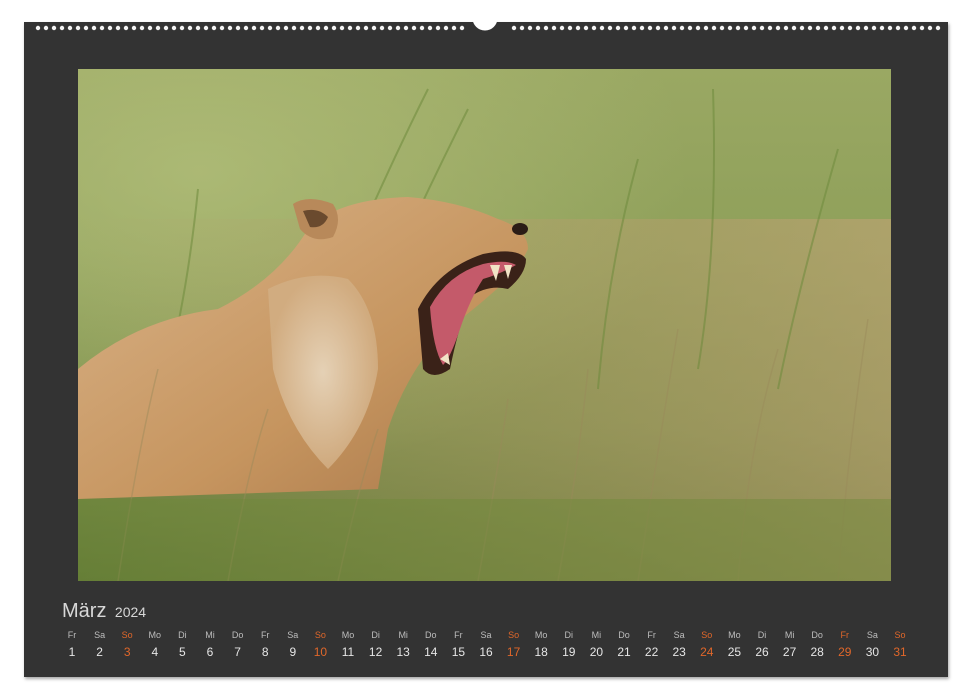  Describe the element at coordinates (182, 652) in the screenshot. I see `day-number: 5` at that location.